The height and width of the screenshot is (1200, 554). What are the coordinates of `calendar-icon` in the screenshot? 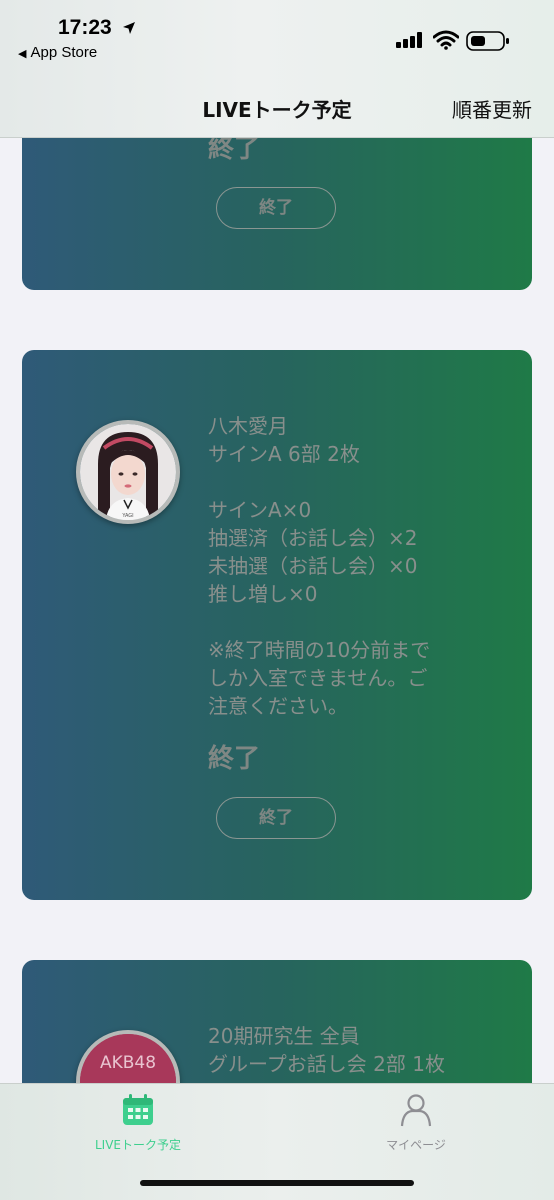 It's located at (138, 1113).